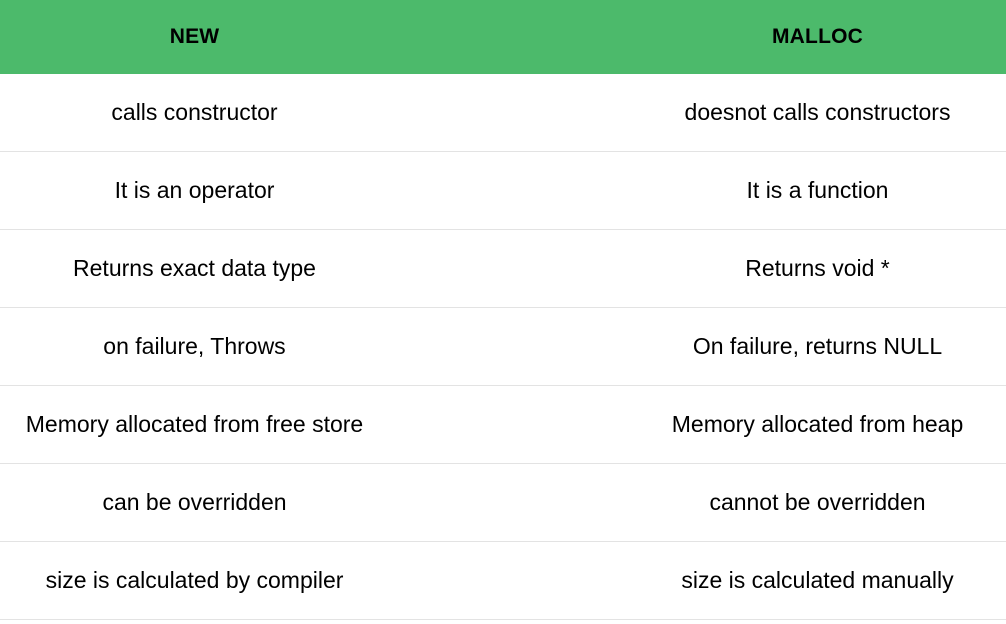 The image size is (1006, 624). Describe the element at coordinates (817, 36) in the screenshot. I see `column-header-malloc: MALLOC` at that location.